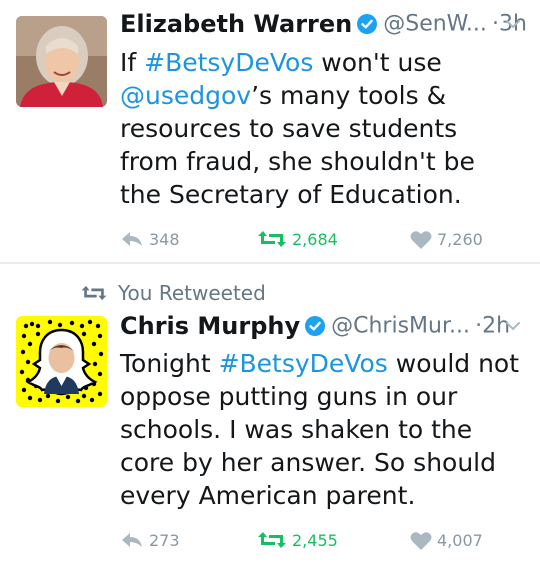  What do you see at coordinates (315, 239) in the screenshot?
I see `retweet-count: 2,684` at bounding box center [315, 239].